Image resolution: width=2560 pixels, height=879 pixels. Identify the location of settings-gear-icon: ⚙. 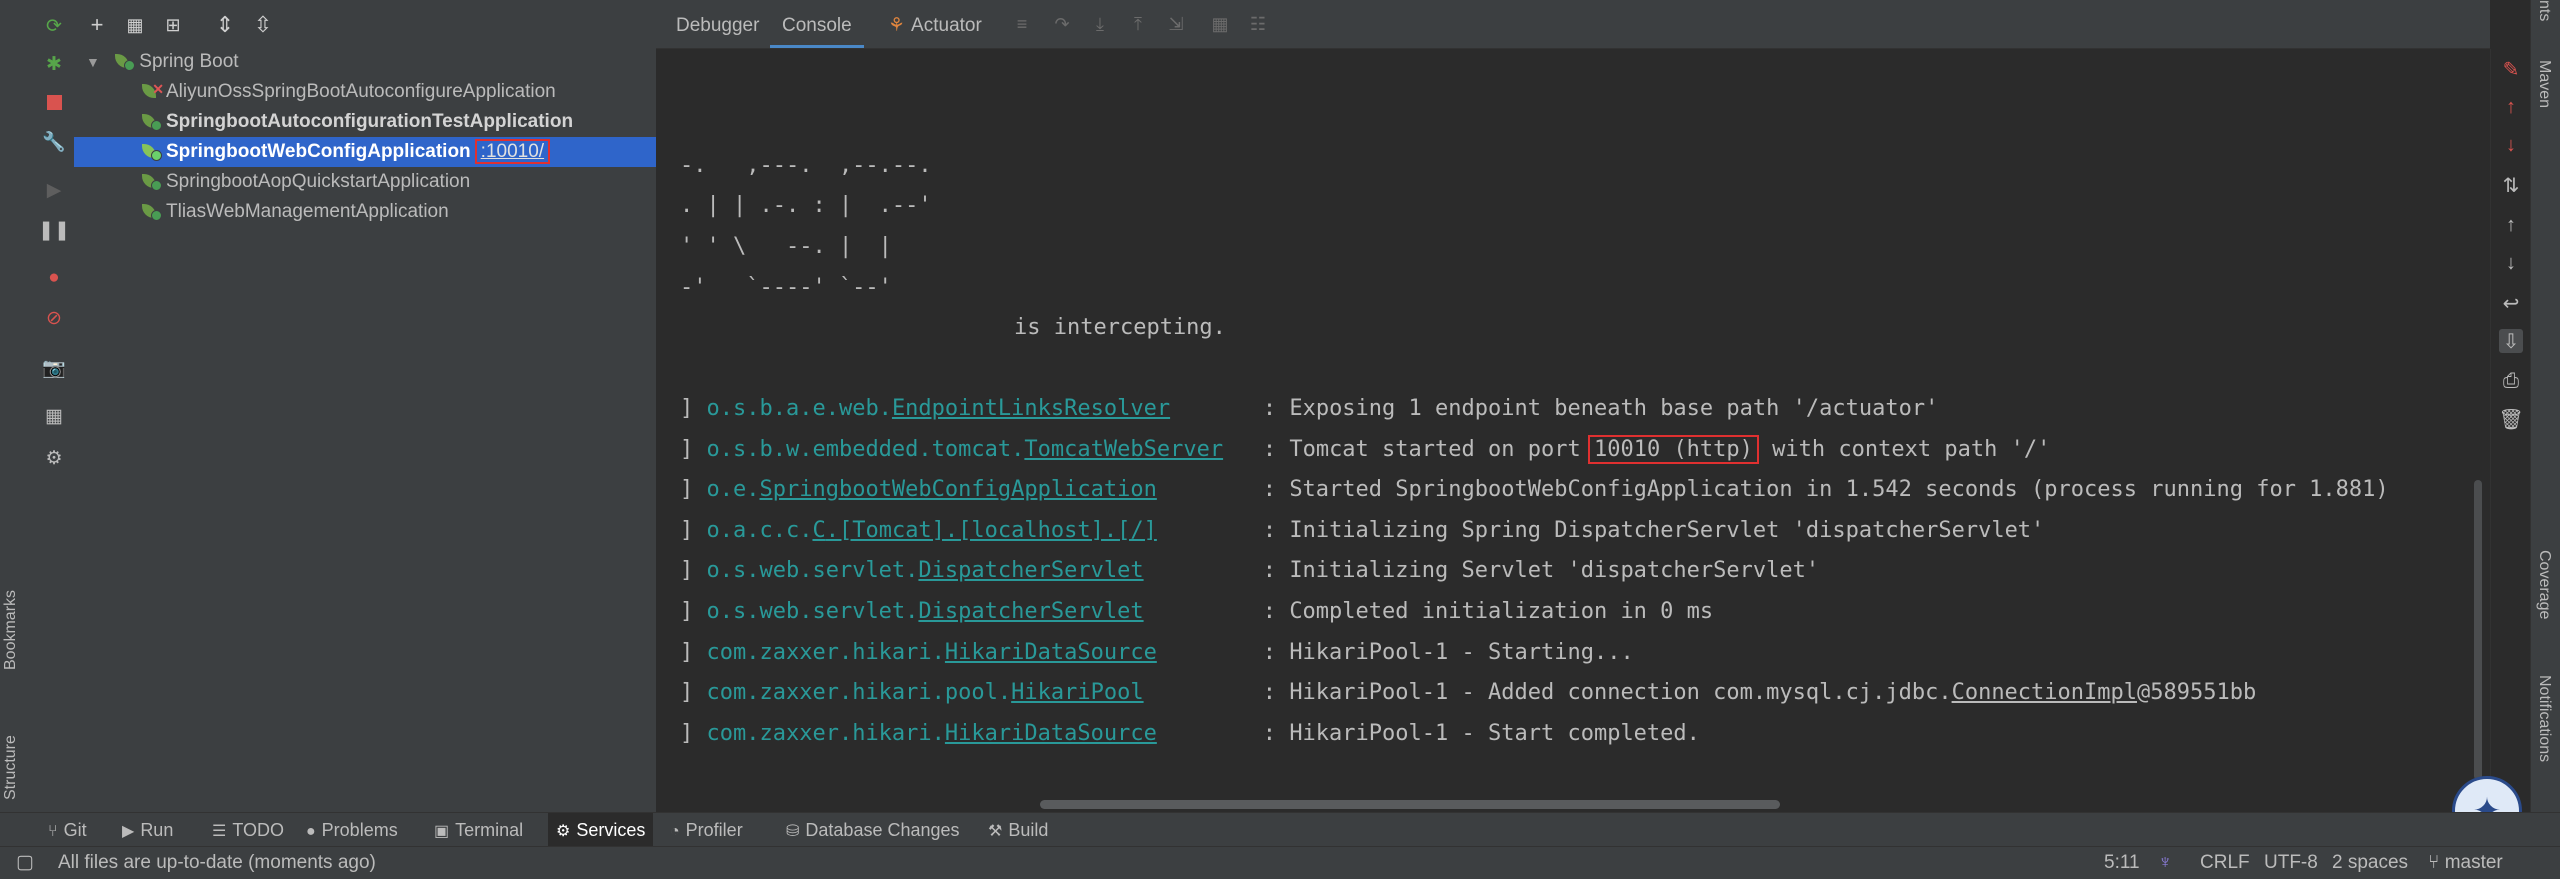
(54, 458).